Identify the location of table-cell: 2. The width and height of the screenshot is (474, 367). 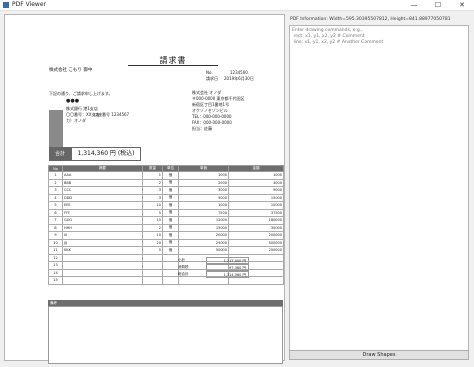
(152, 227).